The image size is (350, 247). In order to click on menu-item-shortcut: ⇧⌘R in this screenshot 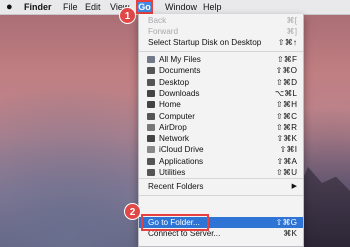, I will do `click(286, 127)`.